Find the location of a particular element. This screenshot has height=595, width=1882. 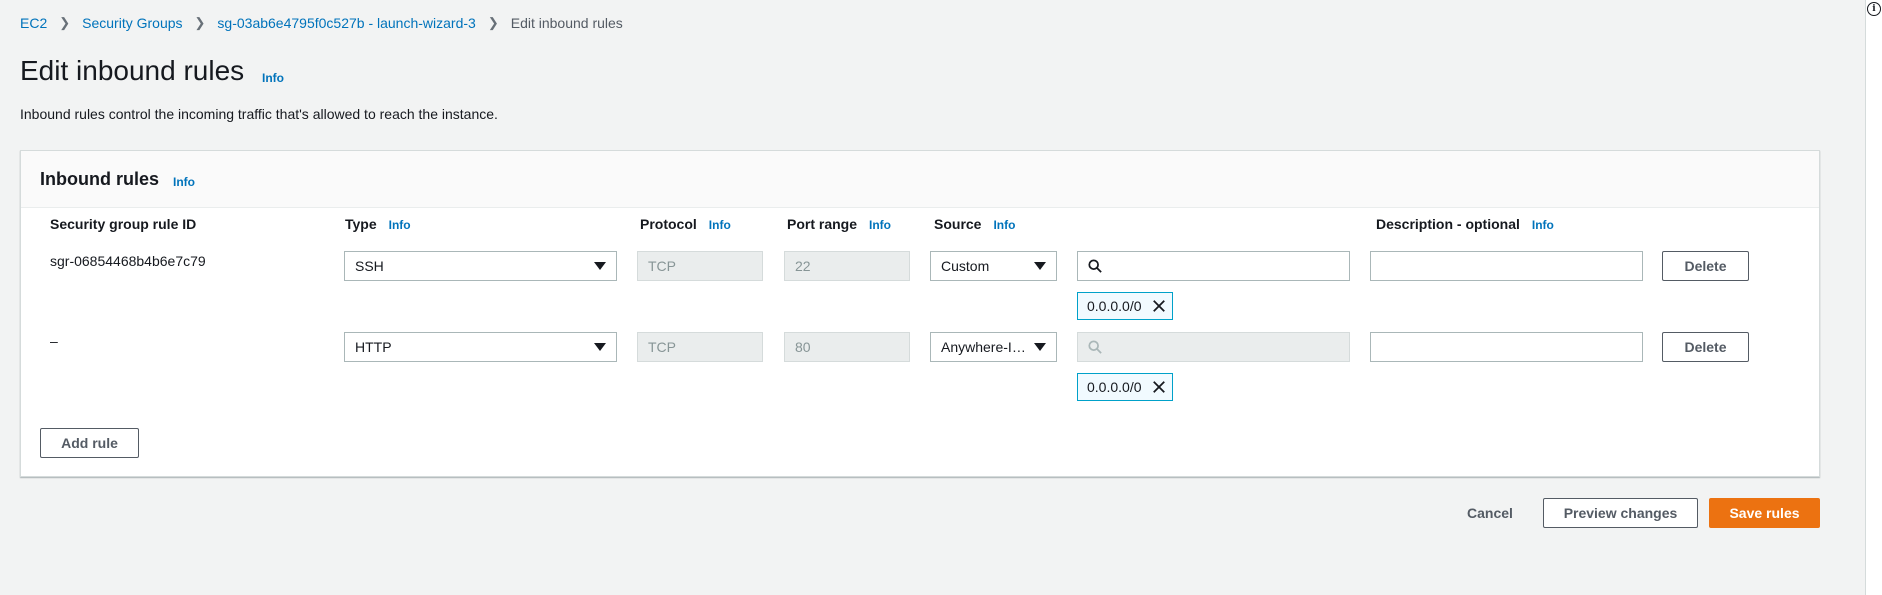

page-title: Edit inbound rules is located at coordinates (132, 70).